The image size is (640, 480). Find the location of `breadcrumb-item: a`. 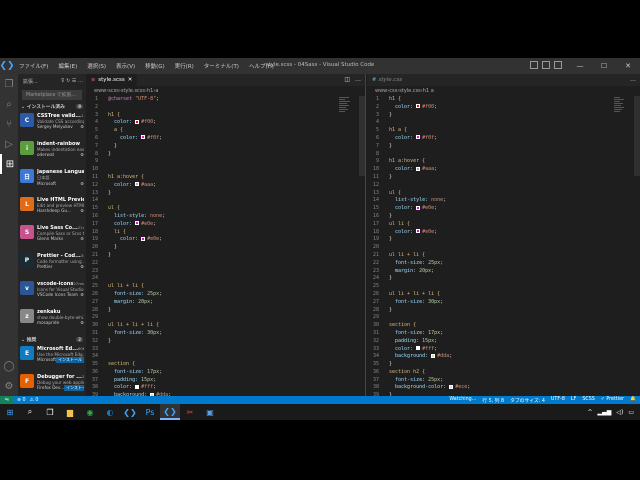

breadcrumb-item: a is located at coordinates (156, 91).